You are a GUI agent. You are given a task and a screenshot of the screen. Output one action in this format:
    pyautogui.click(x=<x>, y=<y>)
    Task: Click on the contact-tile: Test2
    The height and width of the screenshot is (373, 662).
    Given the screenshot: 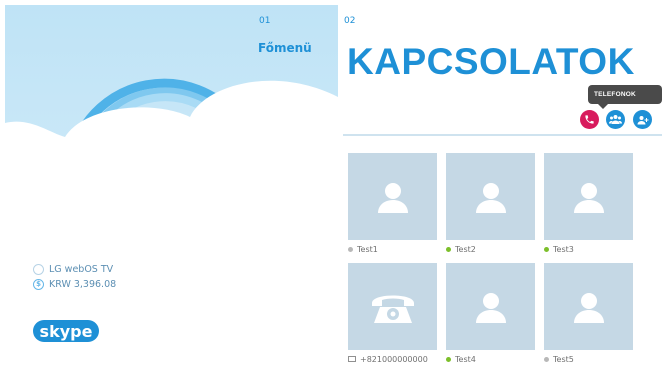 What is the action you would take?
    pyautogui.click(x=490, y=204)
    